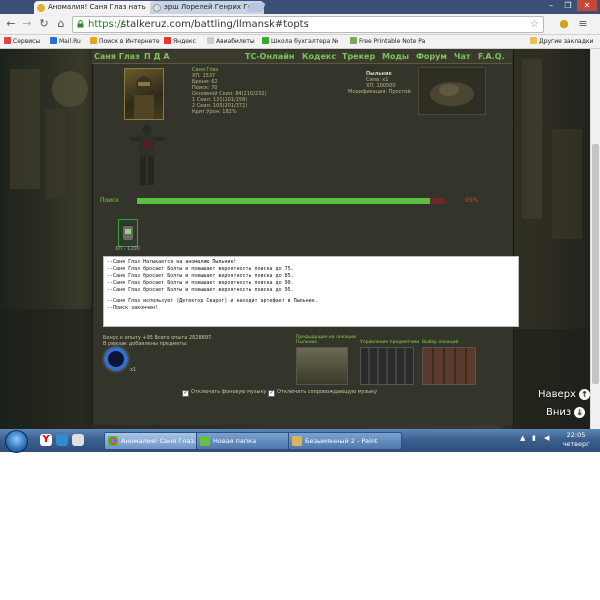 The width and height of the screenshot is (600, 600). Describe the element at coordinates (215, 24) in the screenshot. I see `url-path: stalkeruz.com/battling/llmansk#topts` at that location.